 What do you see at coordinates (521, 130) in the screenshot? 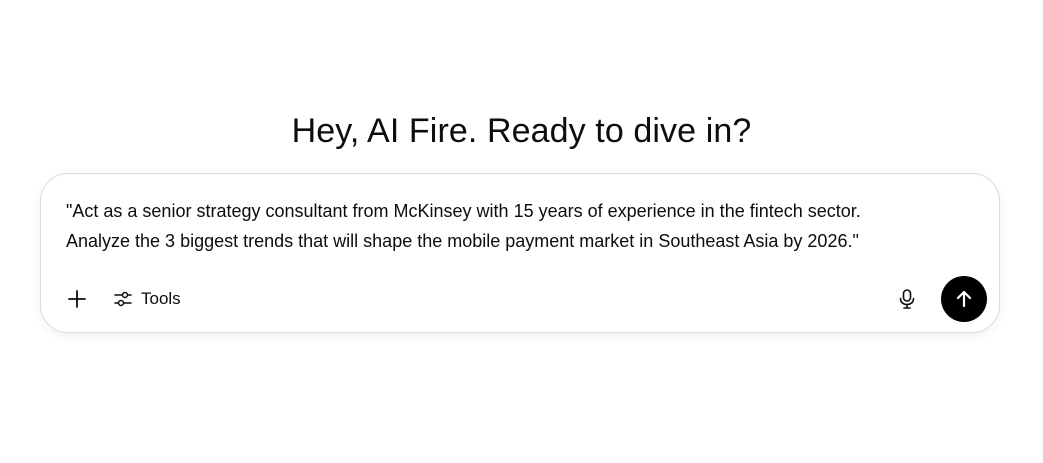
I see `greeting-heading: Hey, AI Fire. Ready to dive in?` at bounding box center [521, 130].